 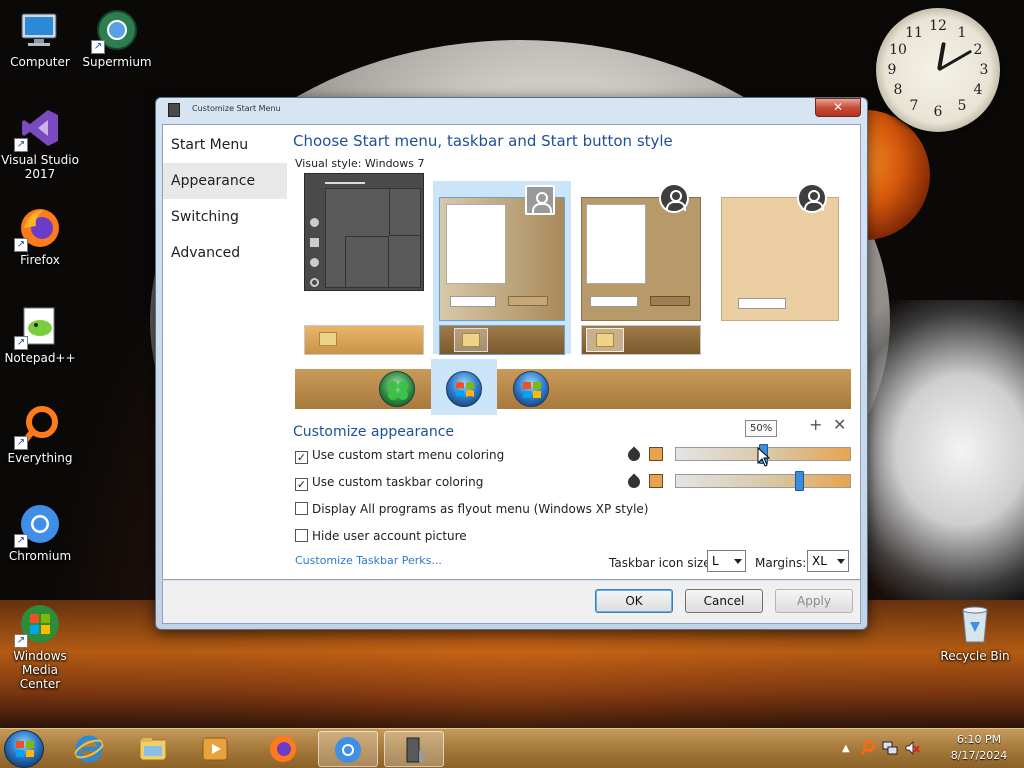 What do you see at coordinates (838, 107) in the screenshot?
I see `close-button: ✕` at bounding box center [838, 107].